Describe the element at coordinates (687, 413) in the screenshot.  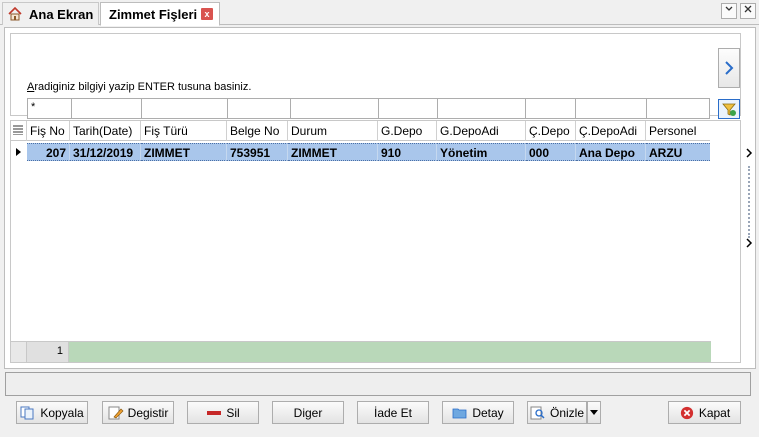
I see `close-circle-icon` at that location.